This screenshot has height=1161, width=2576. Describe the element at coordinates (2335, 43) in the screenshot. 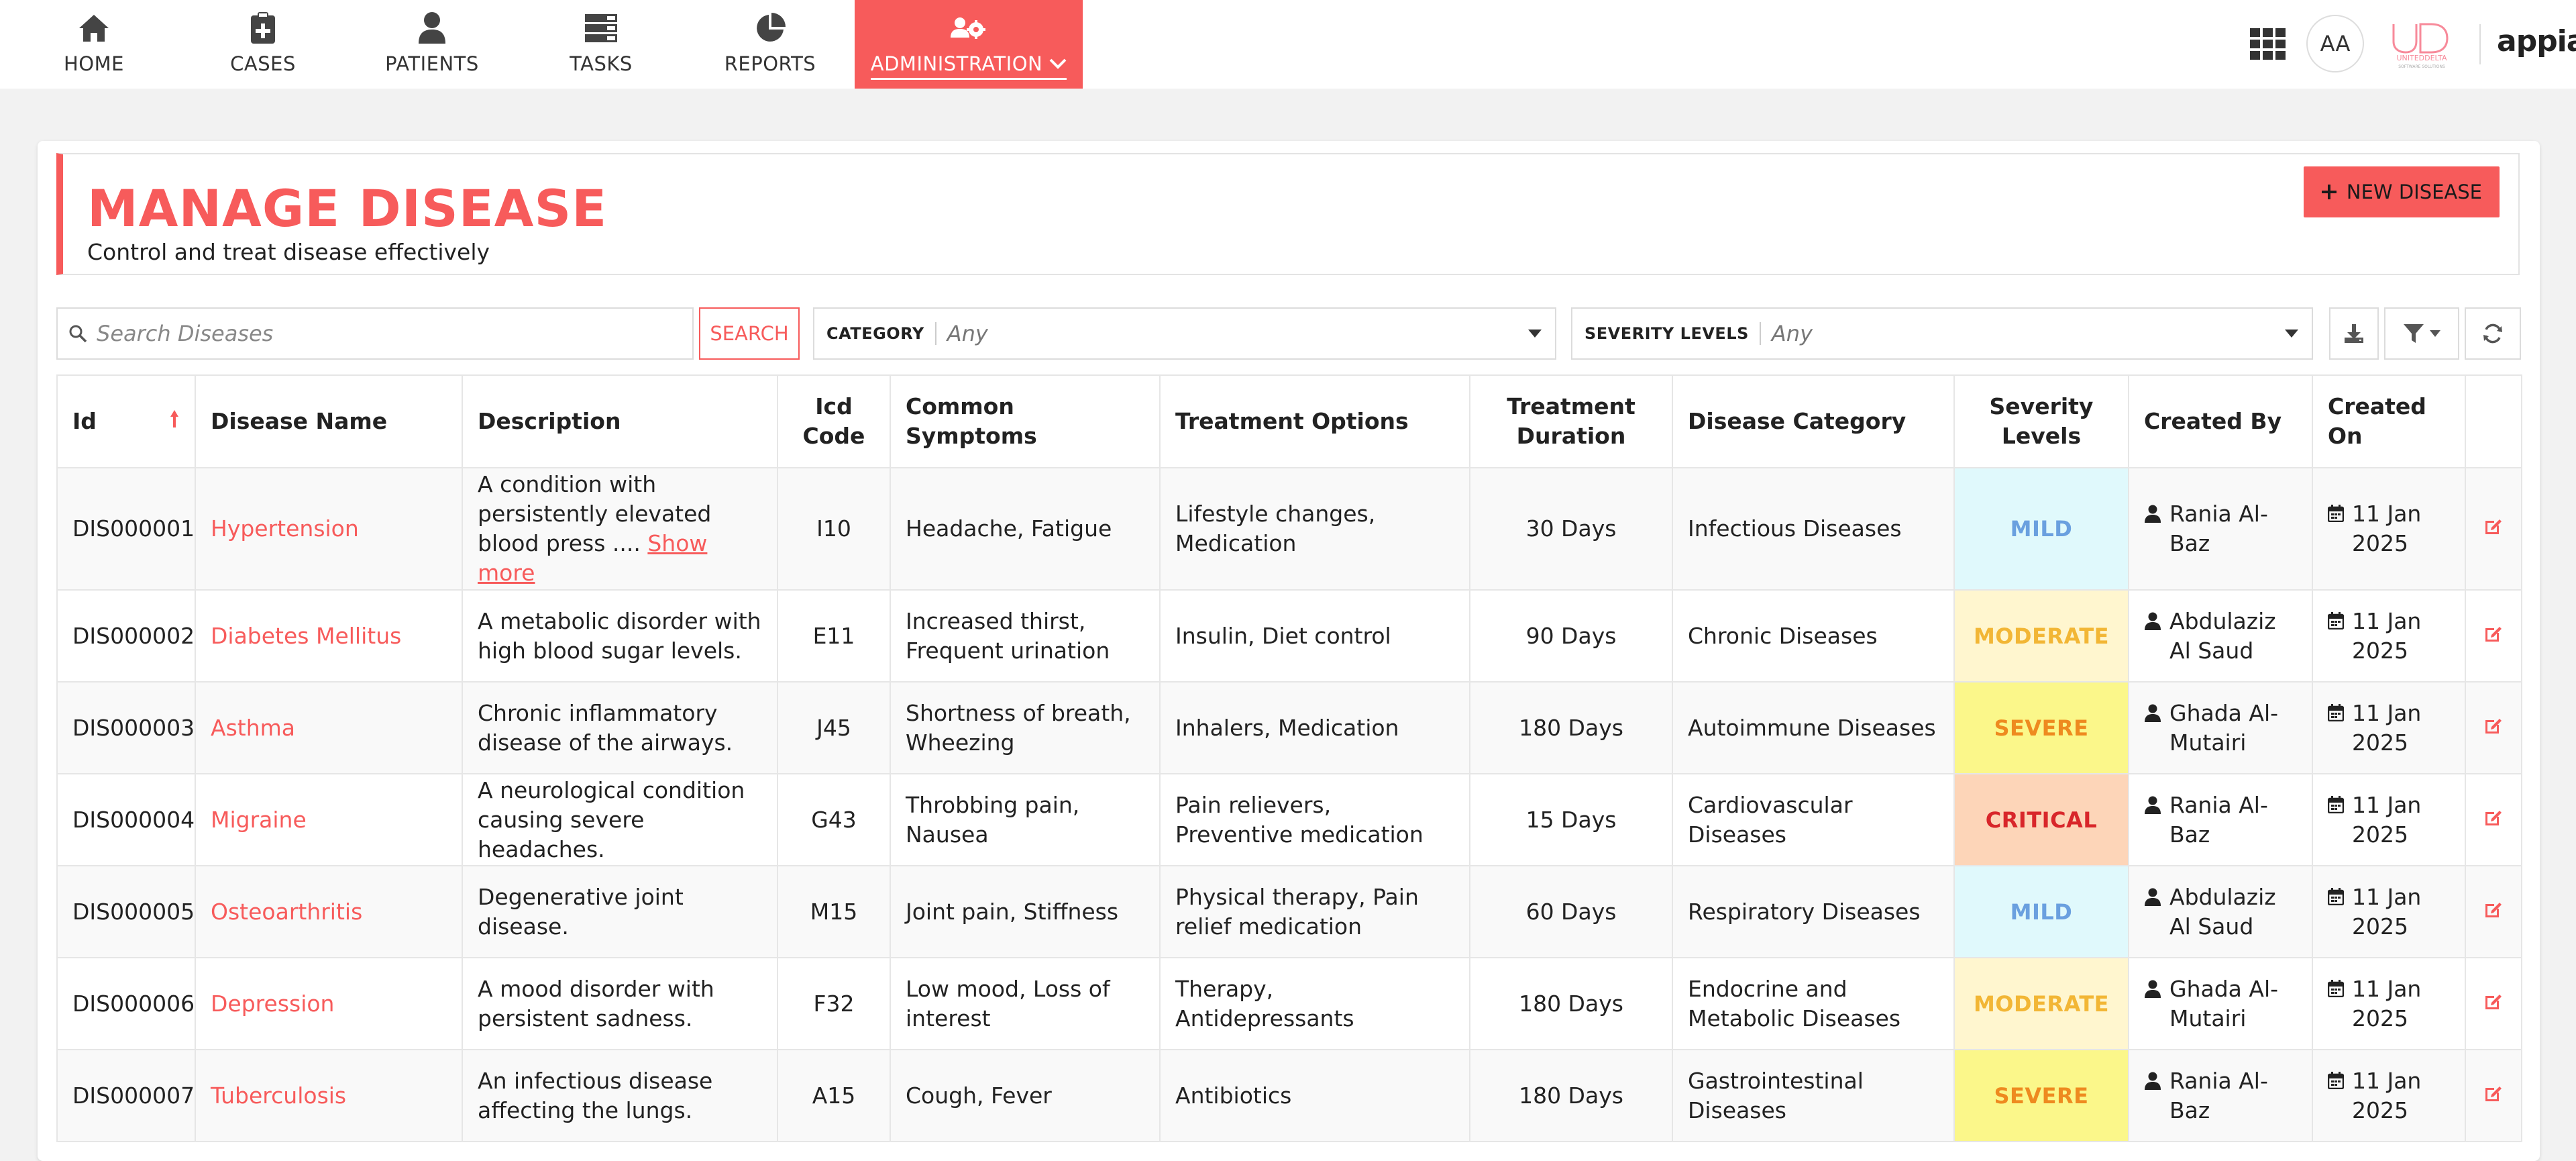

I see `user-avatar: AA` at that location.